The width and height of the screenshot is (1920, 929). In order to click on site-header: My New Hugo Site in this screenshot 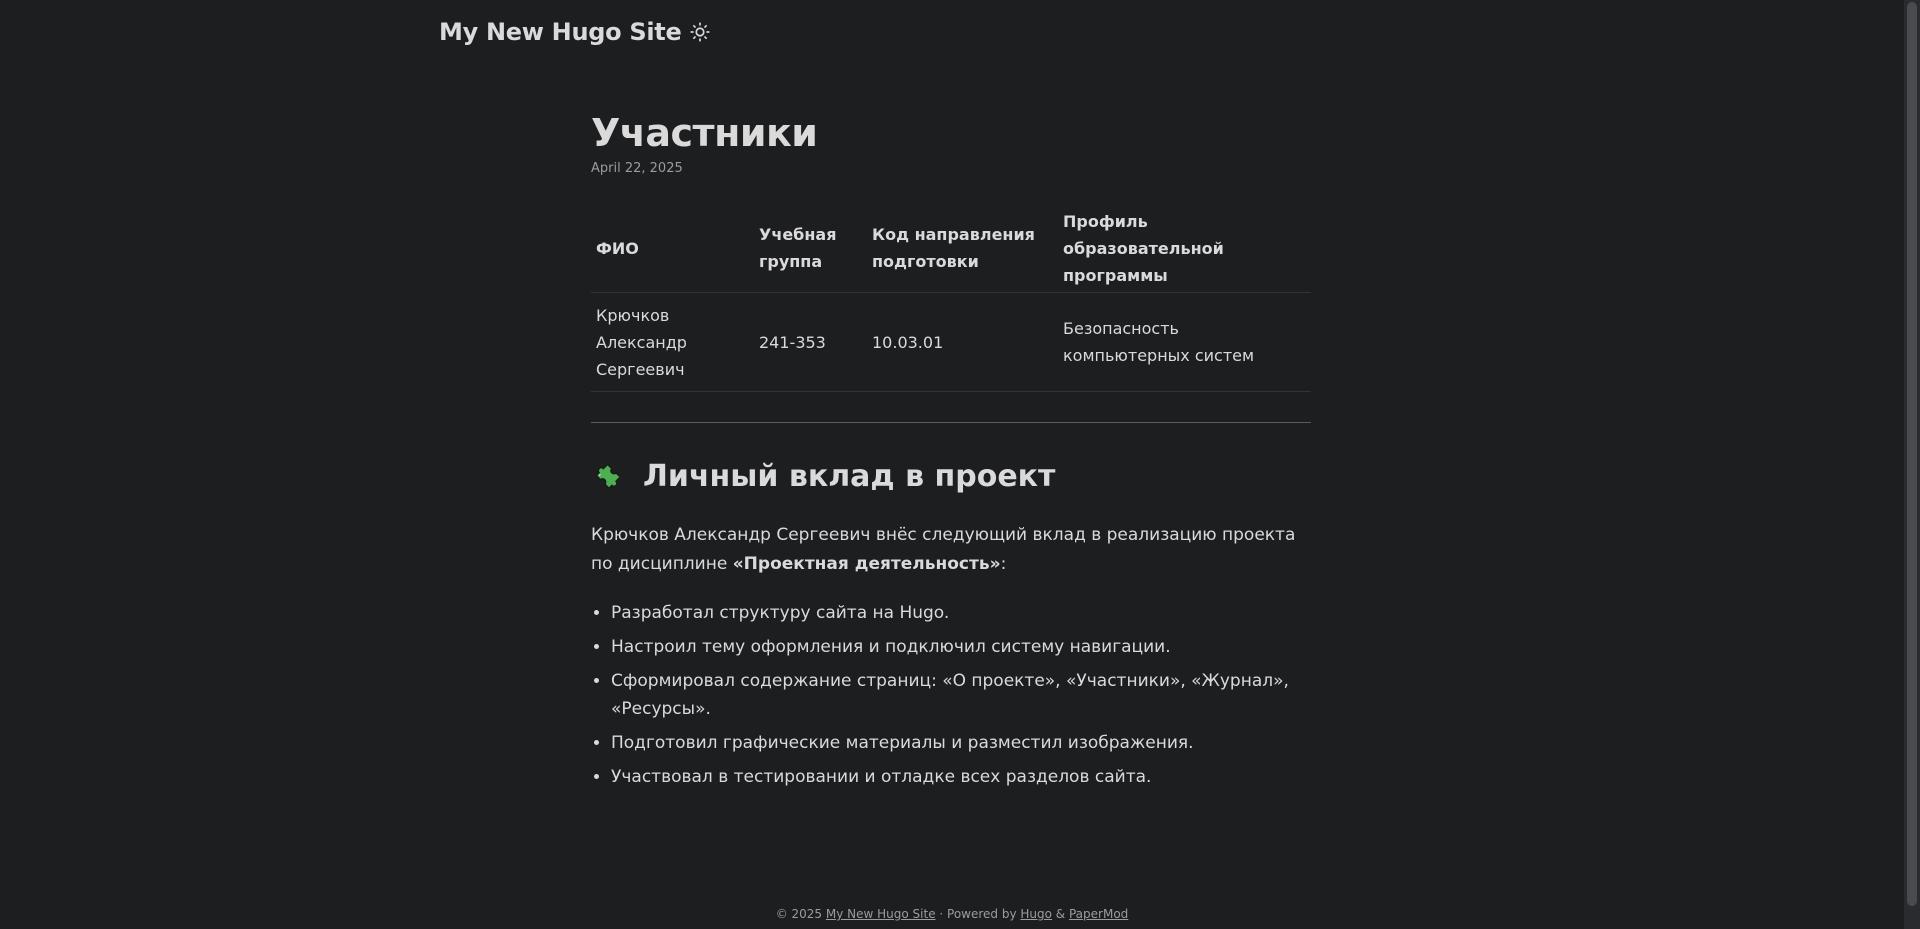, I will do `click(575, 32)`.